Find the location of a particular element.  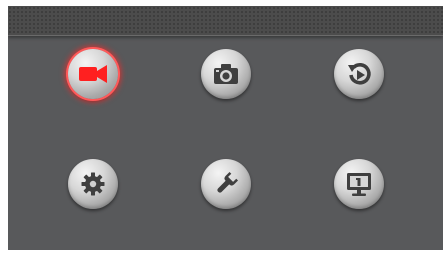

video-record-button is located at coordinates (93, 74).